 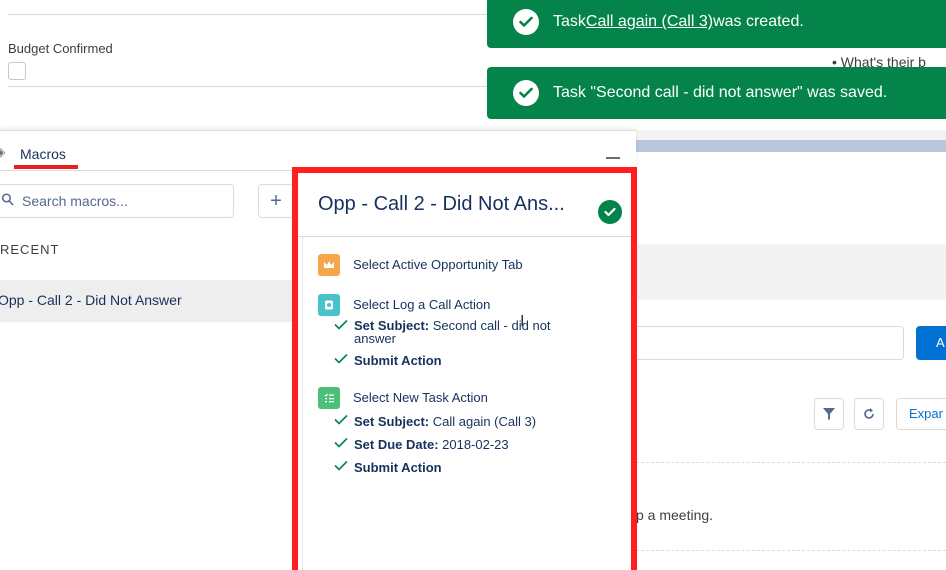 I want to click on recent-heading: RECENT, so click(x=30, y=249).